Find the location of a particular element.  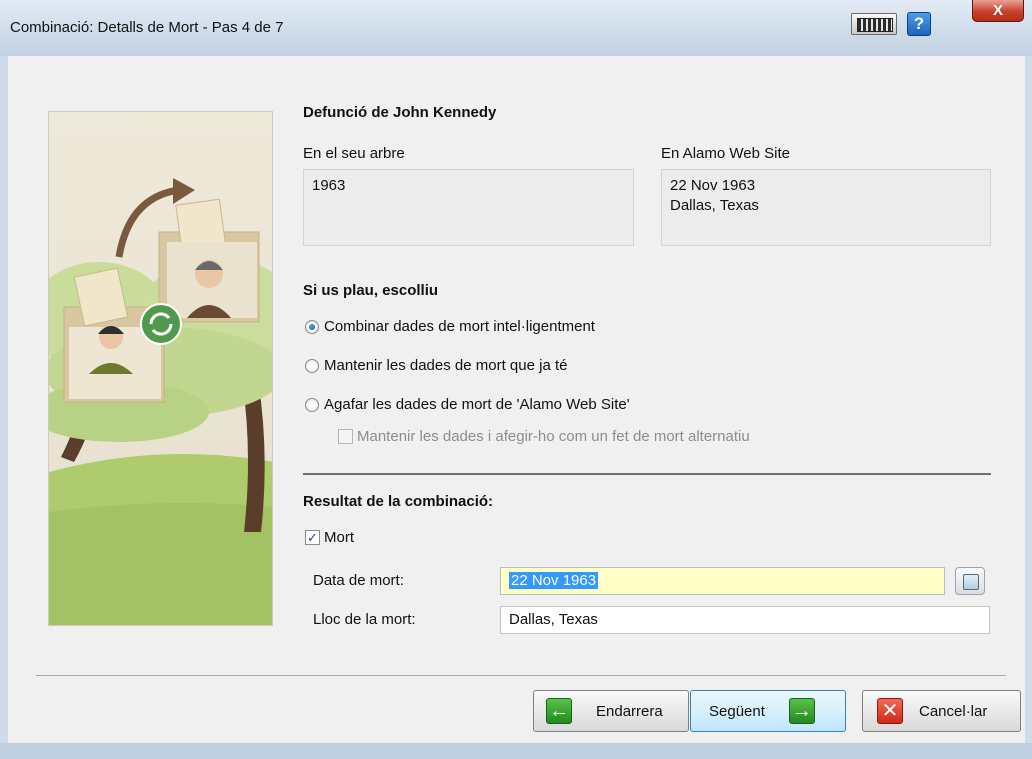

back-button: ← Endarrera is located at coordinates (611, 711).